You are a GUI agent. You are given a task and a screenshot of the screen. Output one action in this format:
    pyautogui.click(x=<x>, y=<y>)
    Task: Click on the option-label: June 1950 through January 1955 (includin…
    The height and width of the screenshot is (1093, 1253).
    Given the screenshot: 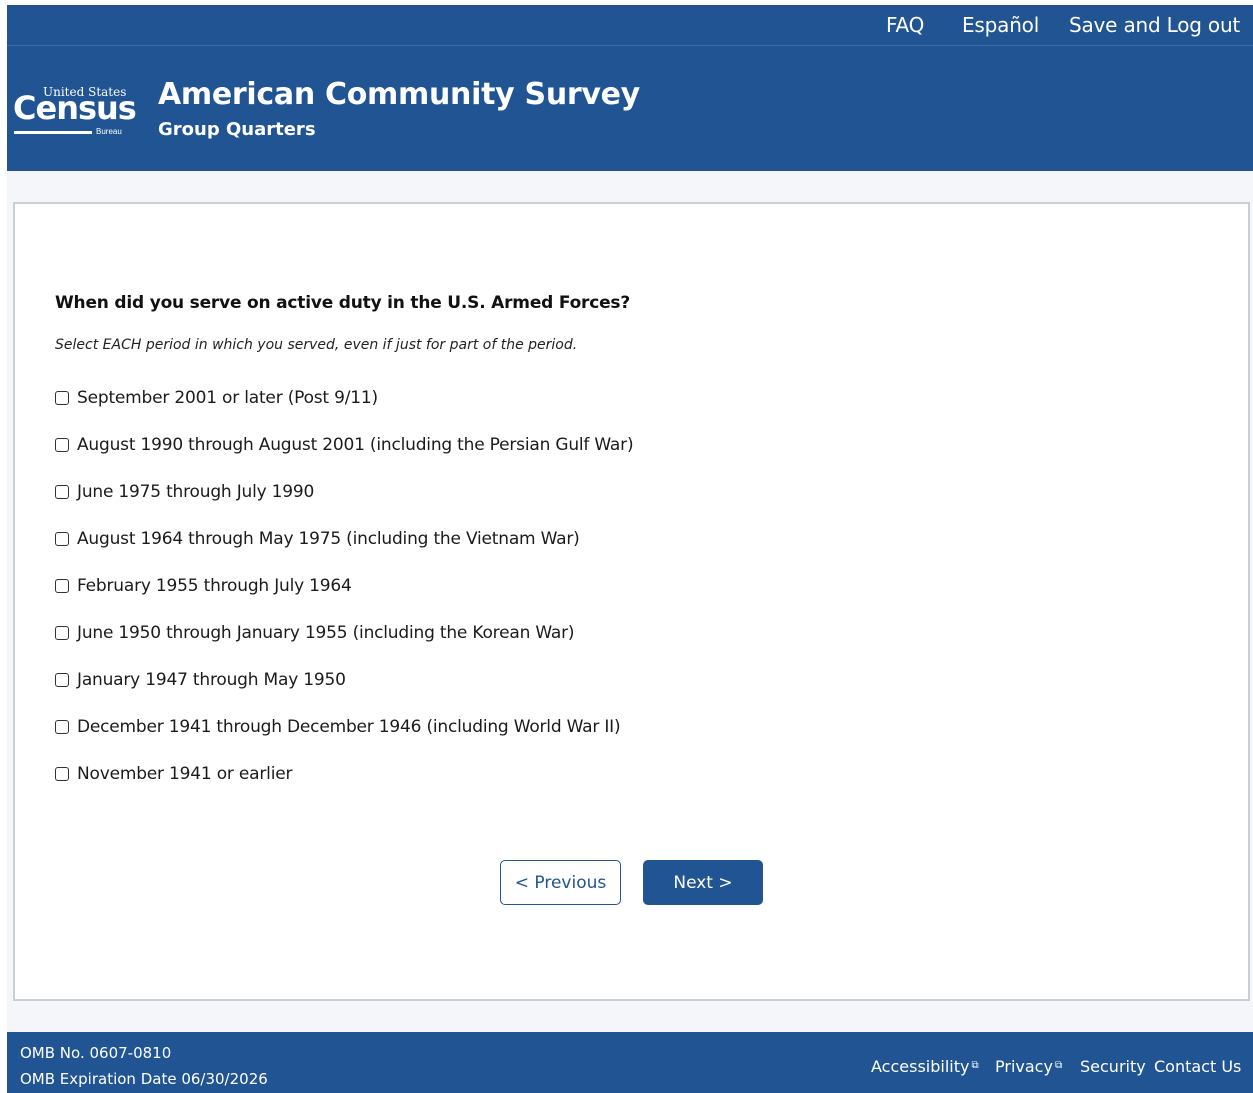 What is the action you would take?
    pyautogui.click(x=326, y=633)
    